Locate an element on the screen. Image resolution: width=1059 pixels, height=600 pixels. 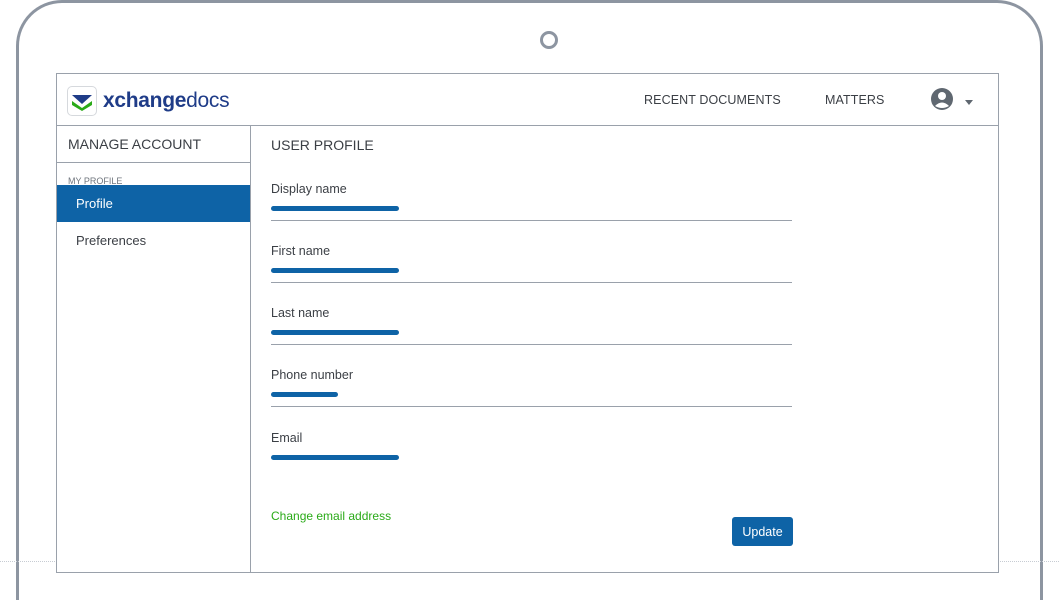
sidebar-item-profile: Profile is located at coordinates (153, 203).